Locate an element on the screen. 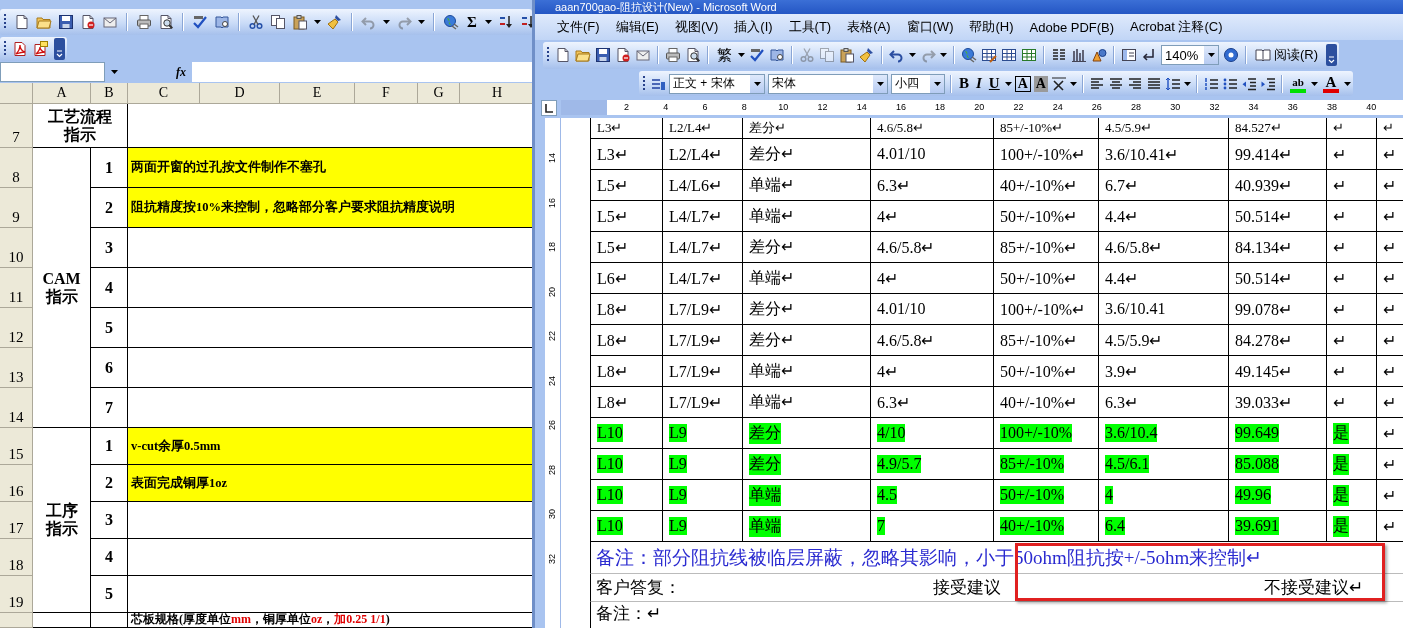 The height and width of the screenshot is (628, 1403). menu-item: Acrobat 注释(C) is located at coordinates (1176, 27).